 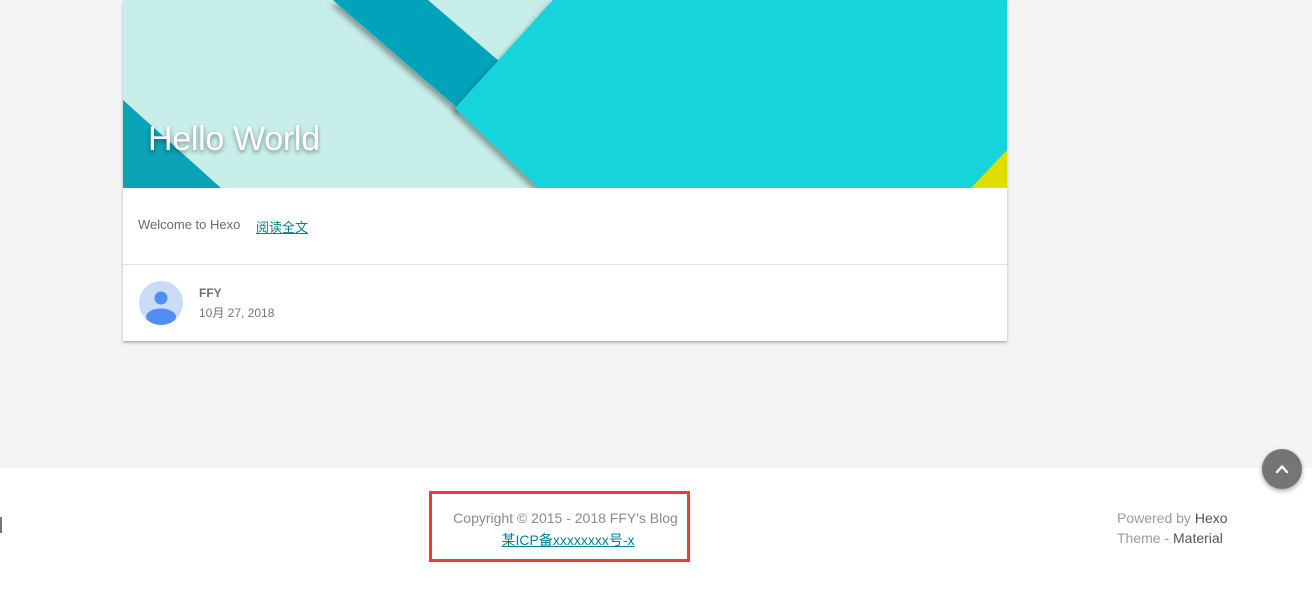 I want to click on person-avatar-icon, so click(x=161, y=308).